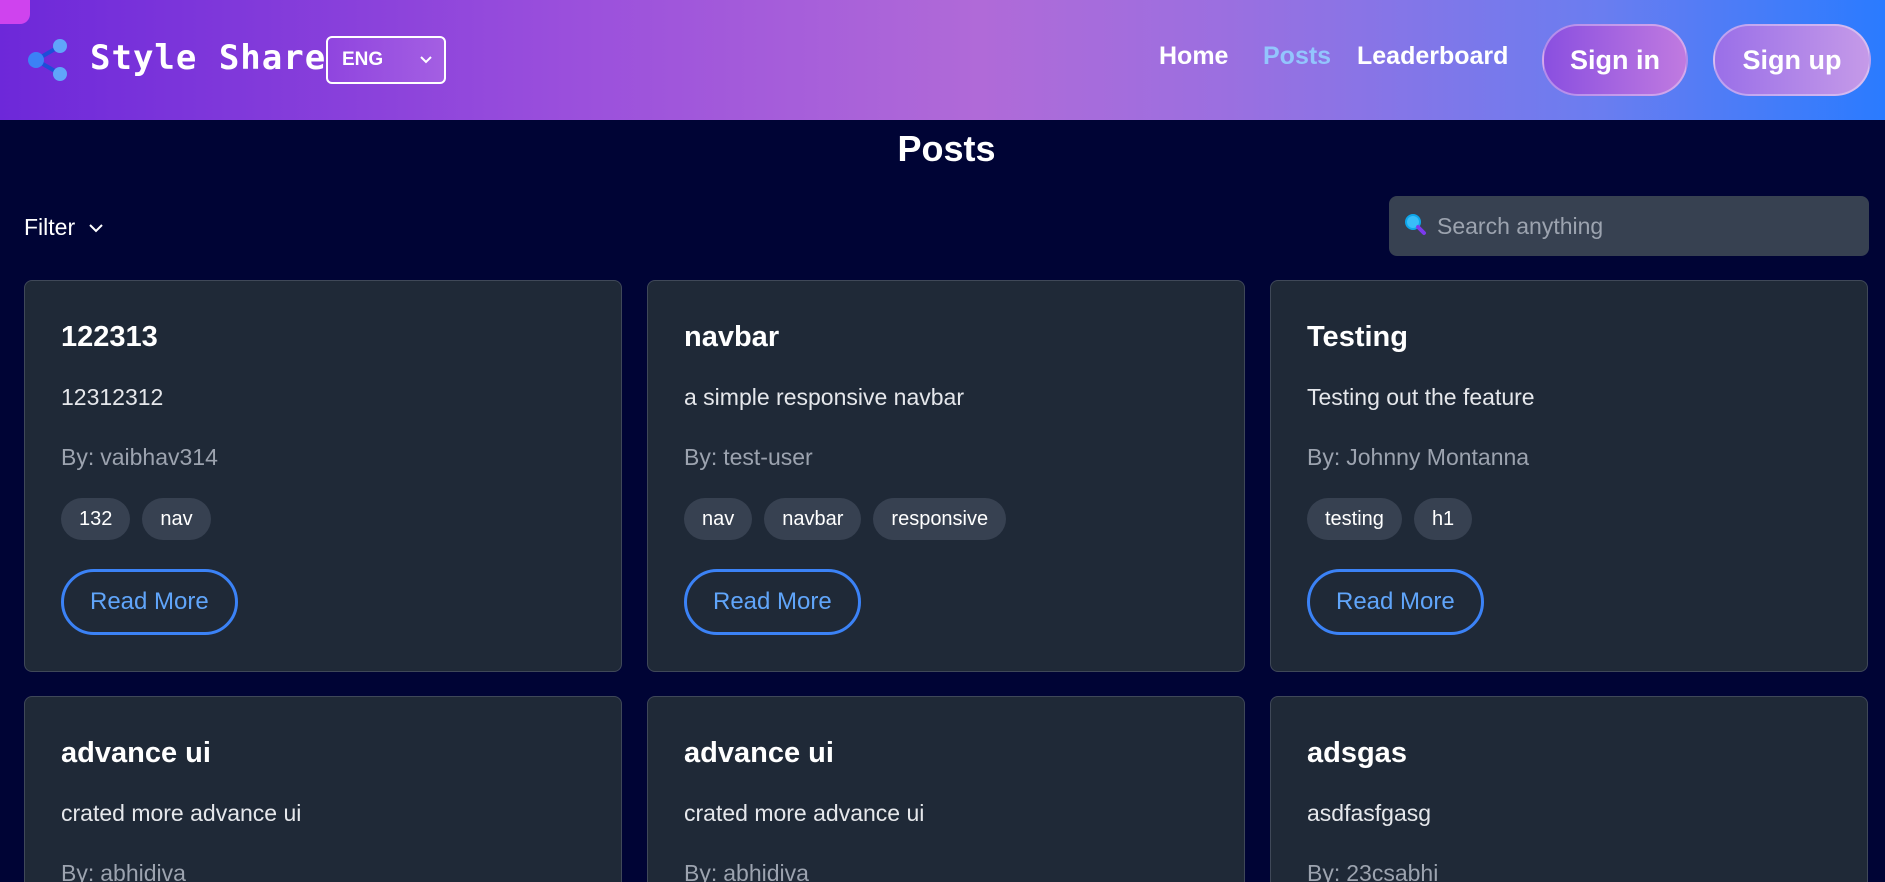 Image resolution: width=1885 pixels, height=882 pixels. What do you see at coordinates (732, 337) in the screenshot?
I see `post-title: navbar` at bounding box center [732, 337].